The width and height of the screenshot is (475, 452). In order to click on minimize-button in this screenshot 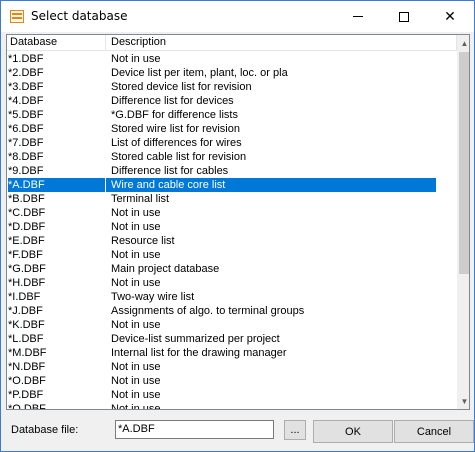, I will do `click(358, 16)`.